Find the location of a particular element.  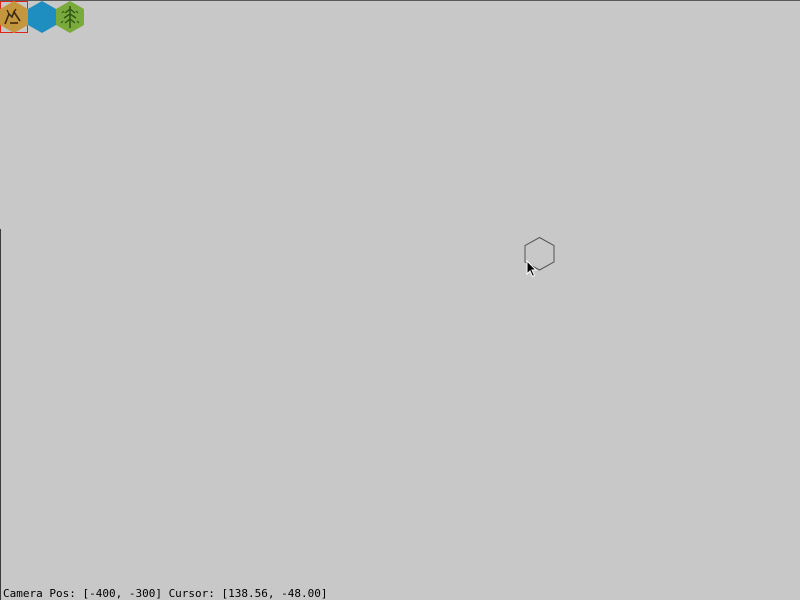

forest-hex-icon is located at coordinates (70, 17).